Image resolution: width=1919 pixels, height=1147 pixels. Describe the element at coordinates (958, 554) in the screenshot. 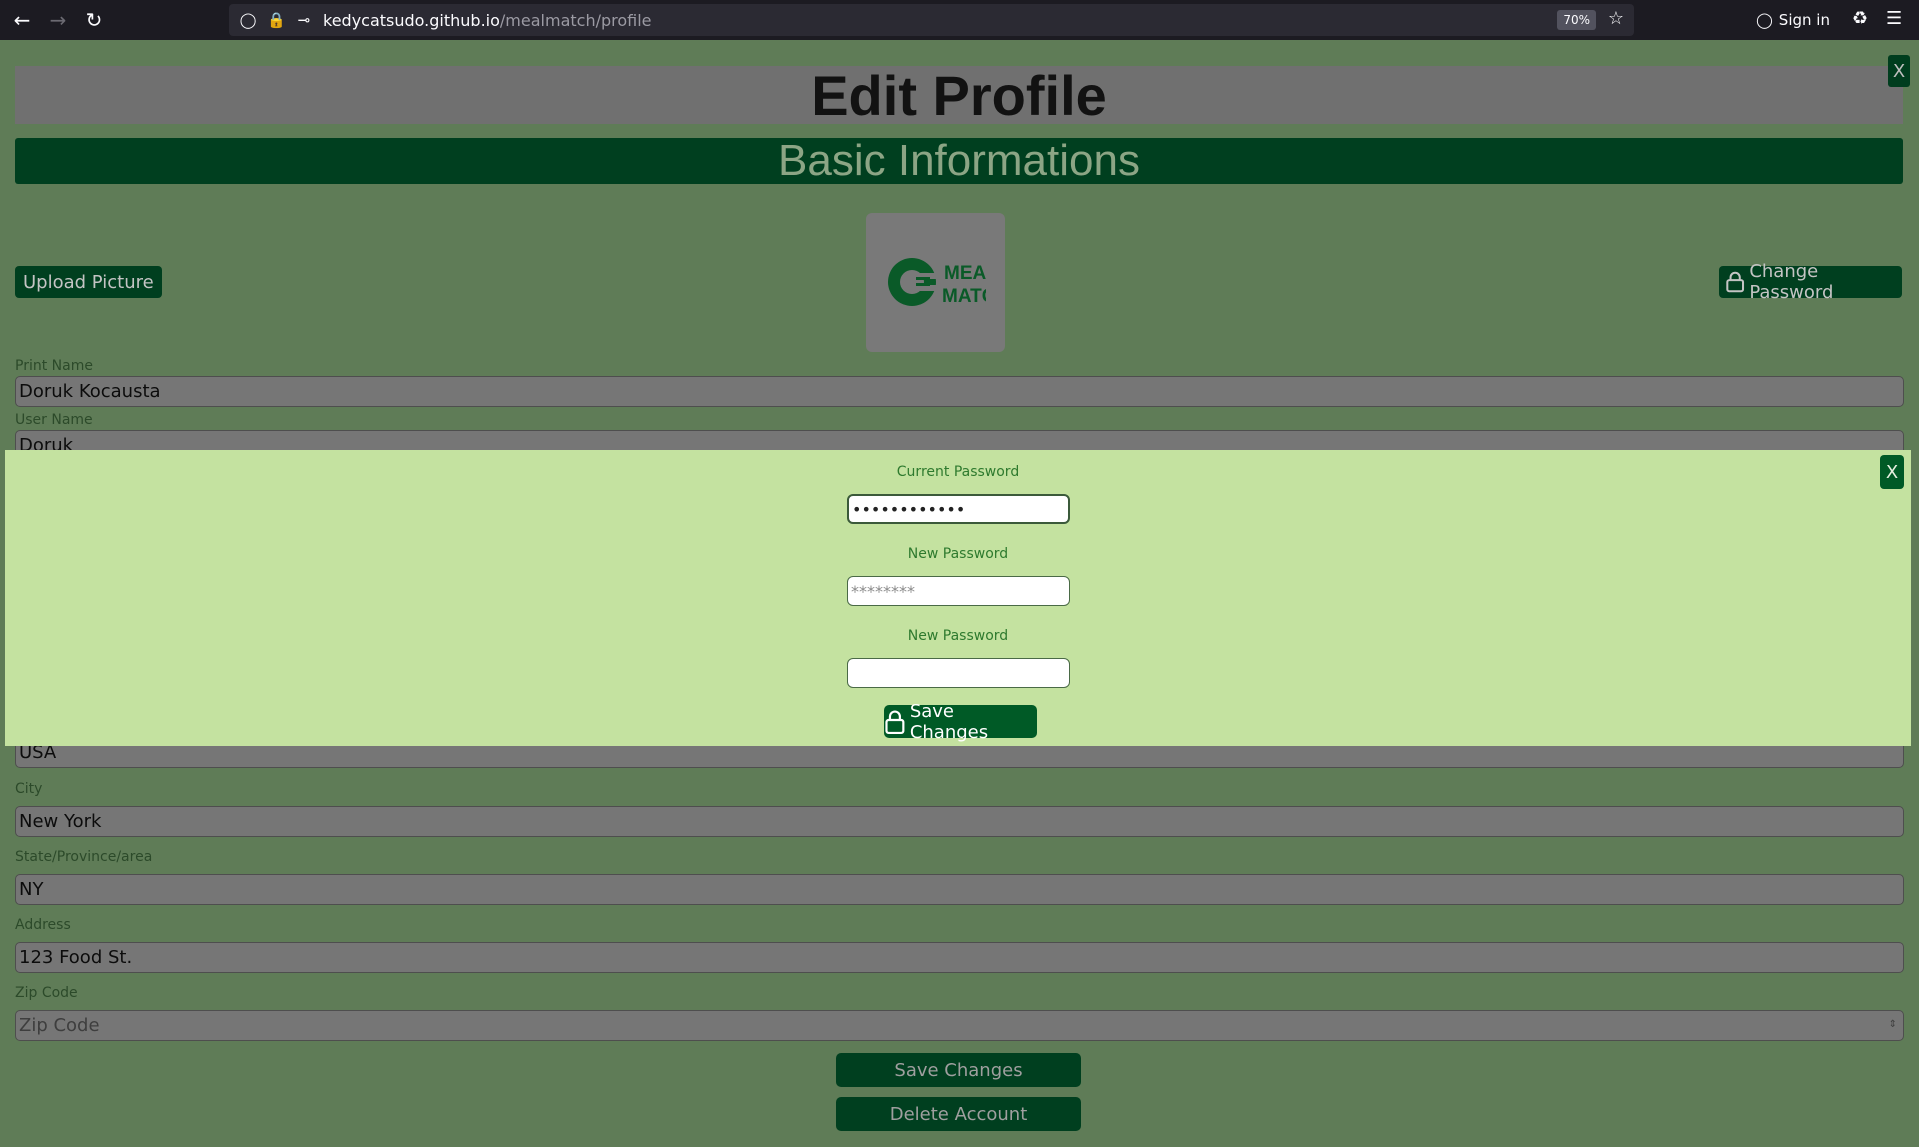

I see `new-password-label: New Password` at that location.